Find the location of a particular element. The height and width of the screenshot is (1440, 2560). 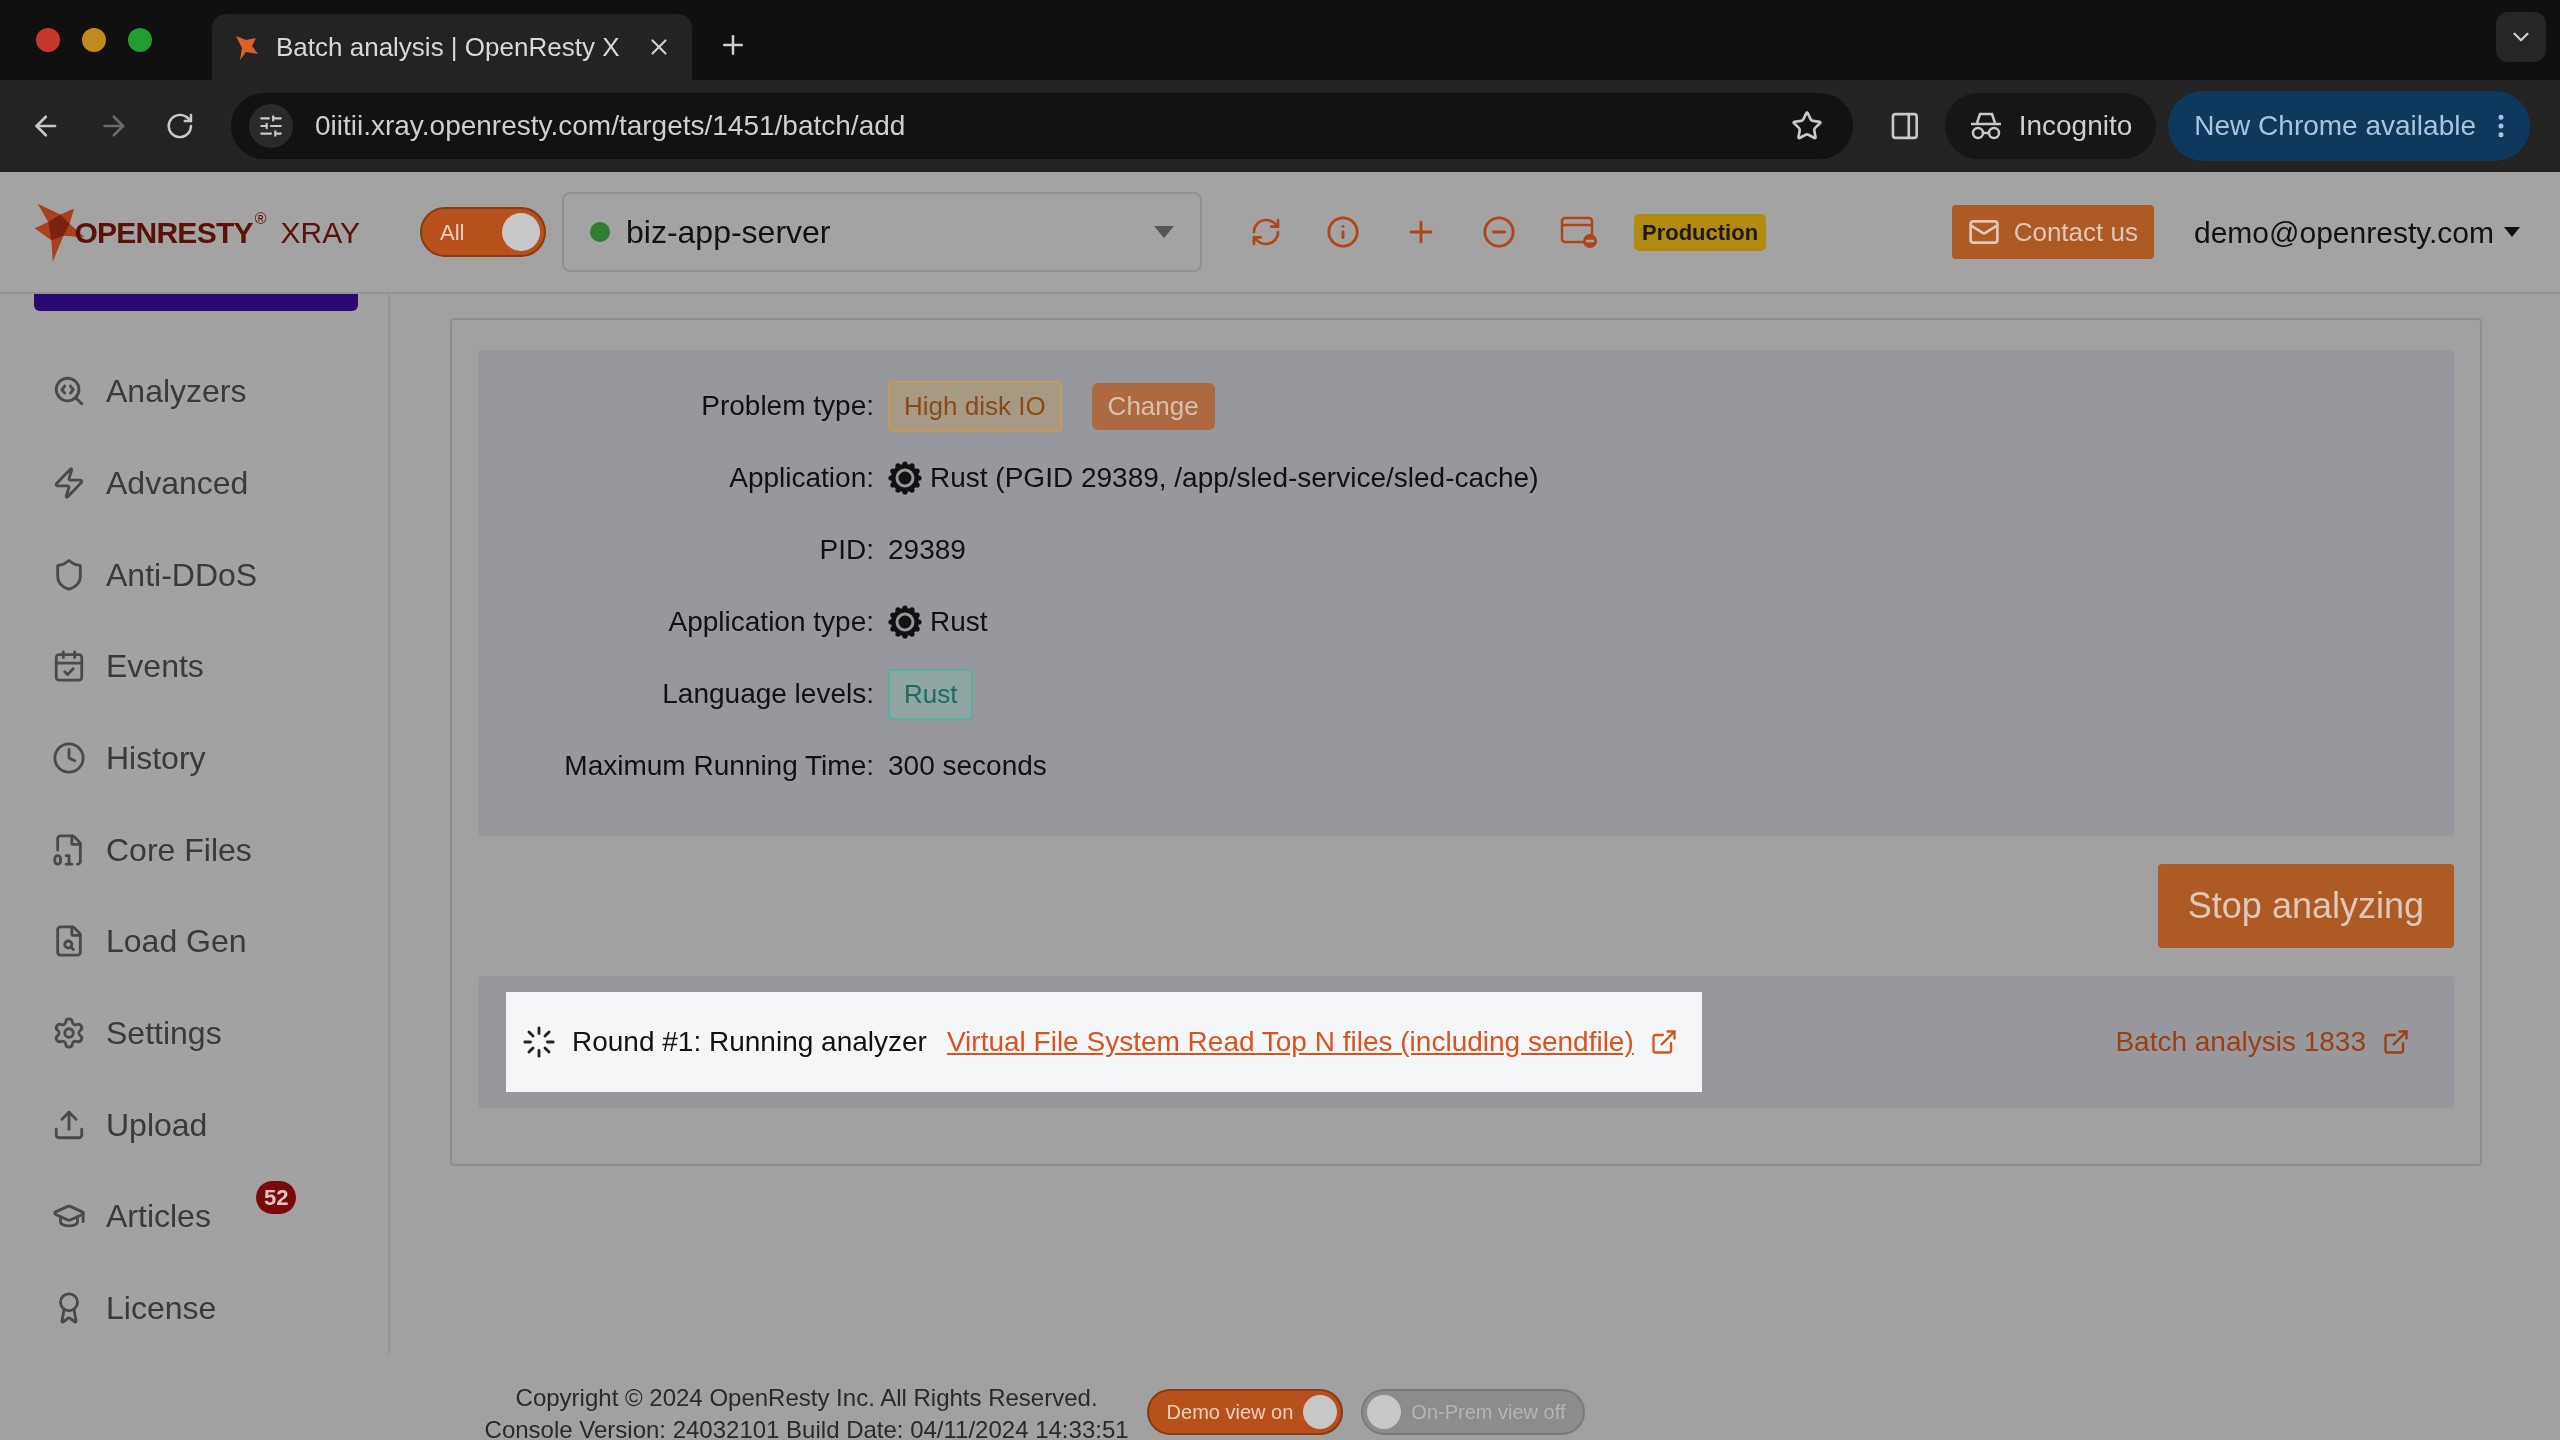

stop-analyzing-button: Stop analyzing is located at coordinates (2305, 906).